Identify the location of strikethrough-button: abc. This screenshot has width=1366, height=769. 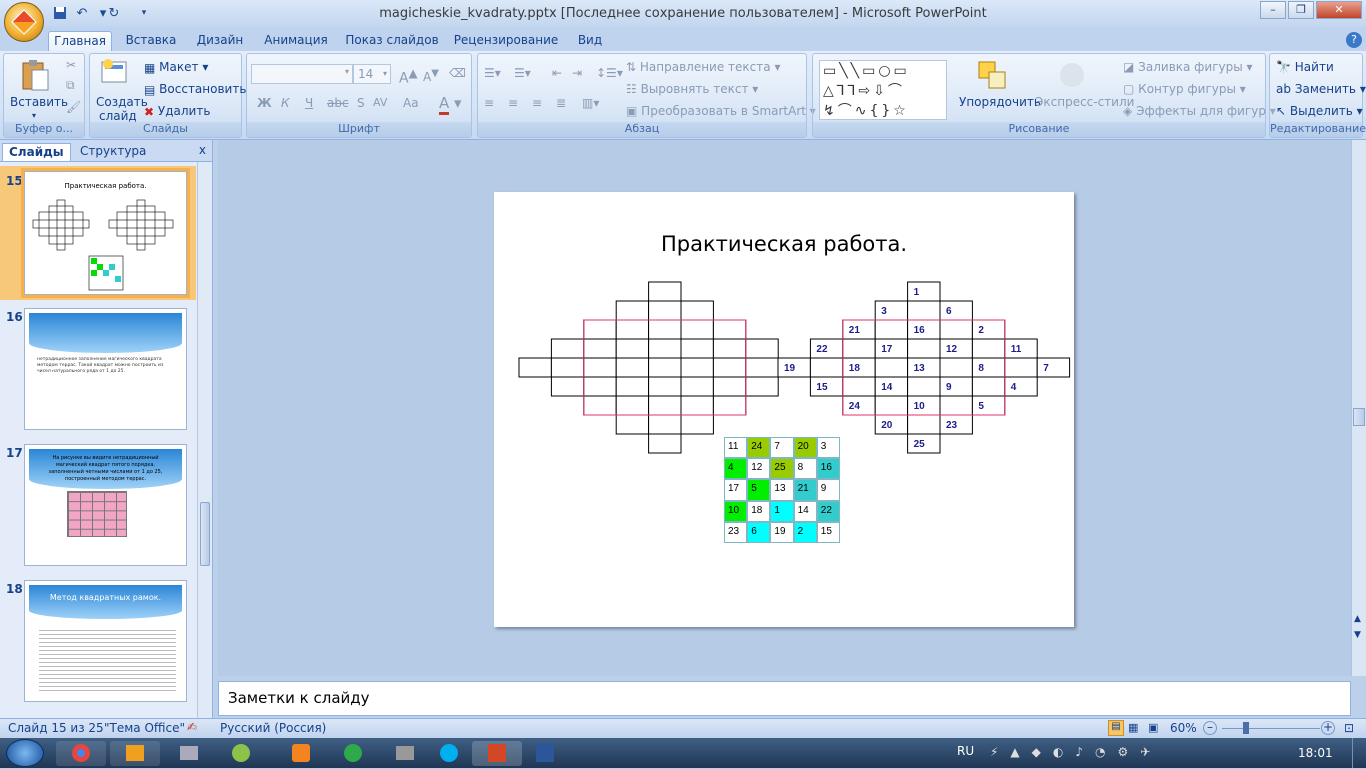
(338, 103).